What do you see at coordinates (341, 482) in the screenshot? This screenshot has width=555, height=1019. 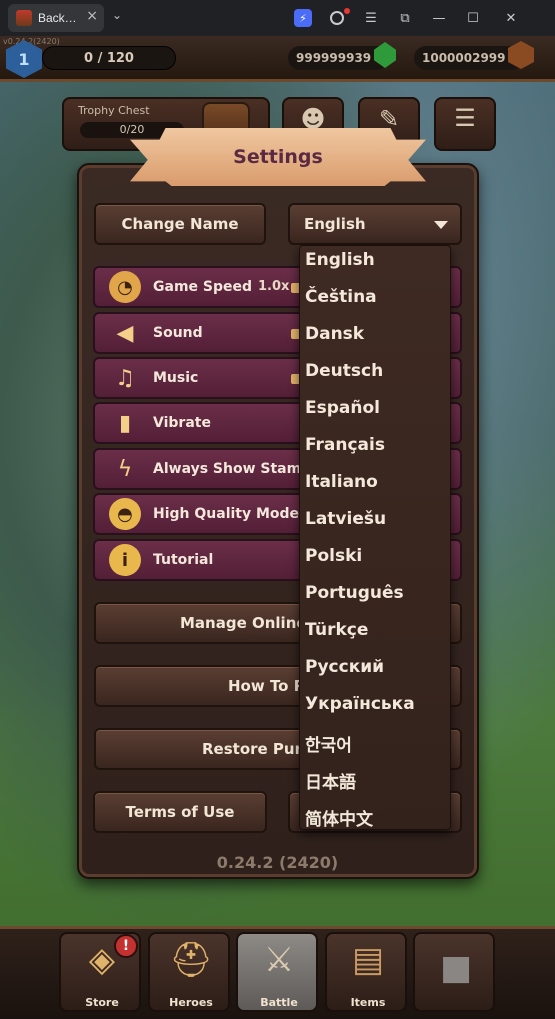 I see `language-option: Italiano` at bounding box center [341, 482].